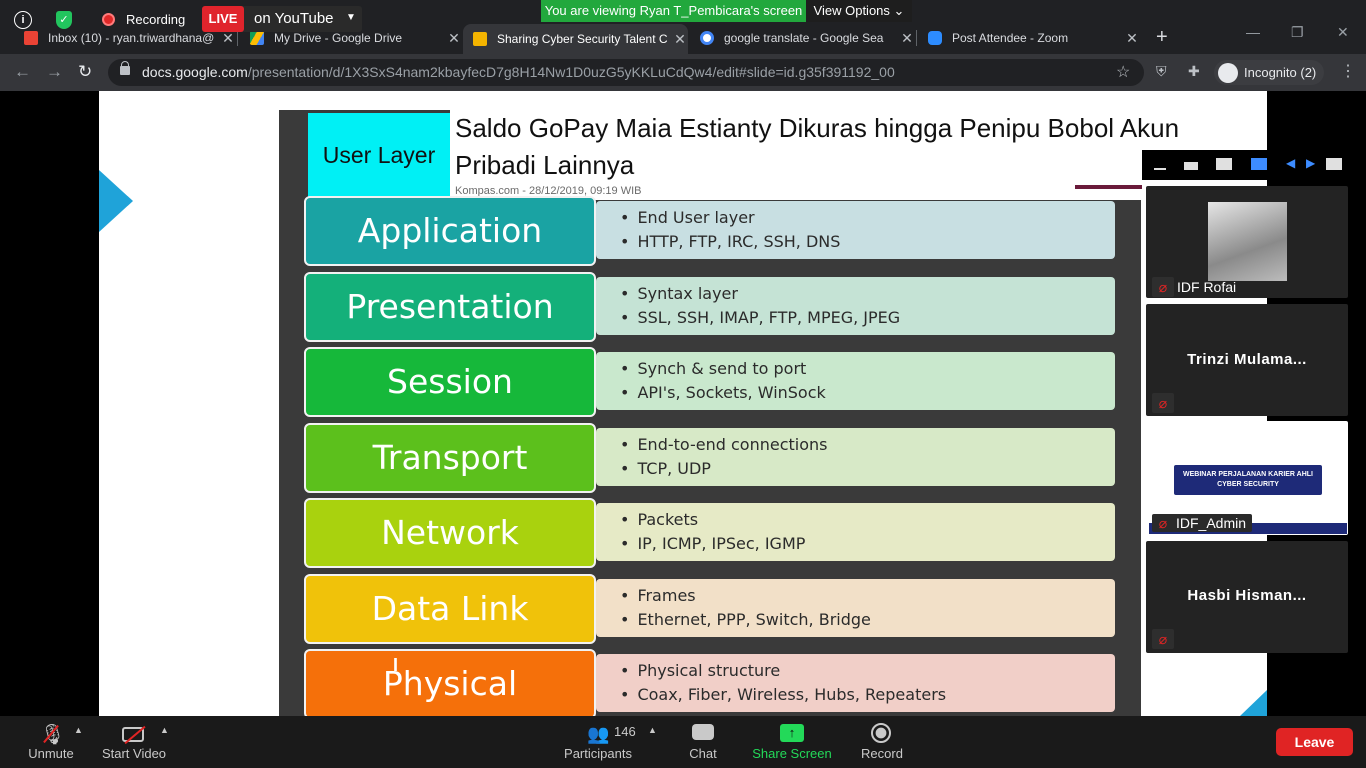  Describe the element at coordinates (22, 72) in the screenshot. I see `back-icon: ←` at that location.